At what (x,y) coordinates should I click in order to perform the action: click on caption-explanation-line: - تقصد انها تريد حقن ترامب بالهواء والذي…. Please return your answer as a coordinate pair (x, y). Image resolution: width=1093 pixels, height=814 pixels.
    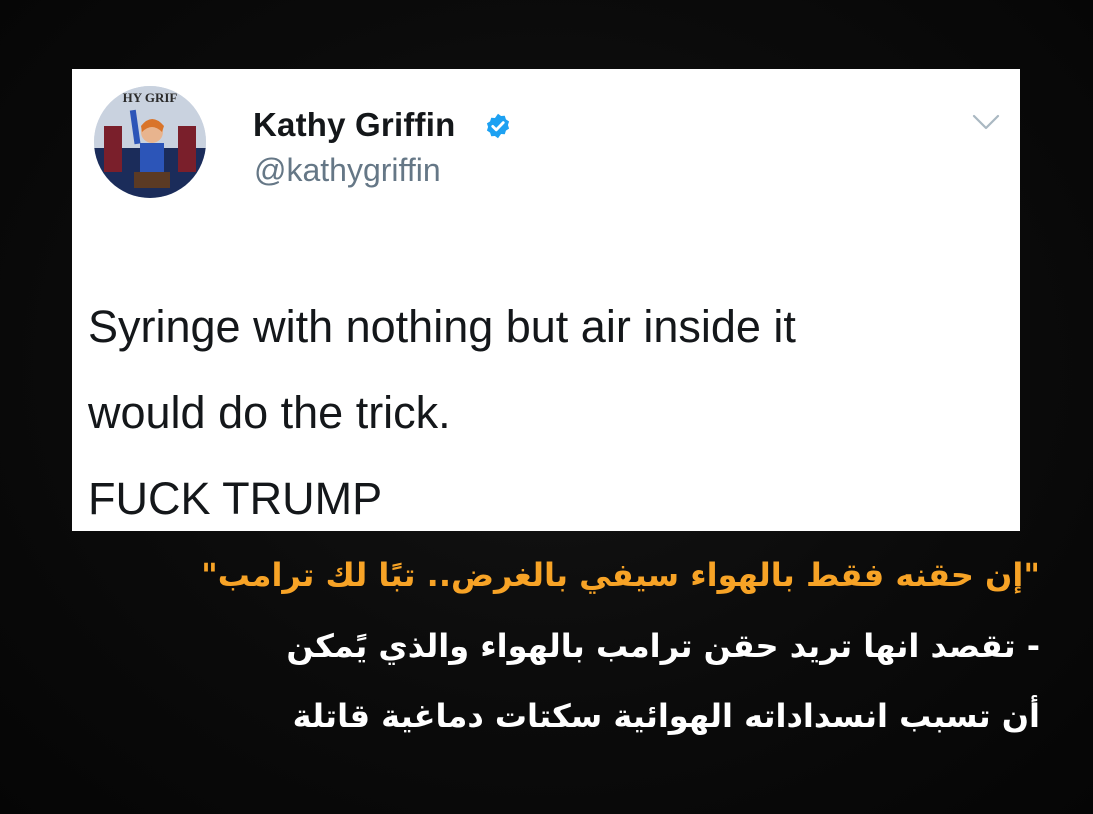
    Looking at the image, I should click on (663, 646).